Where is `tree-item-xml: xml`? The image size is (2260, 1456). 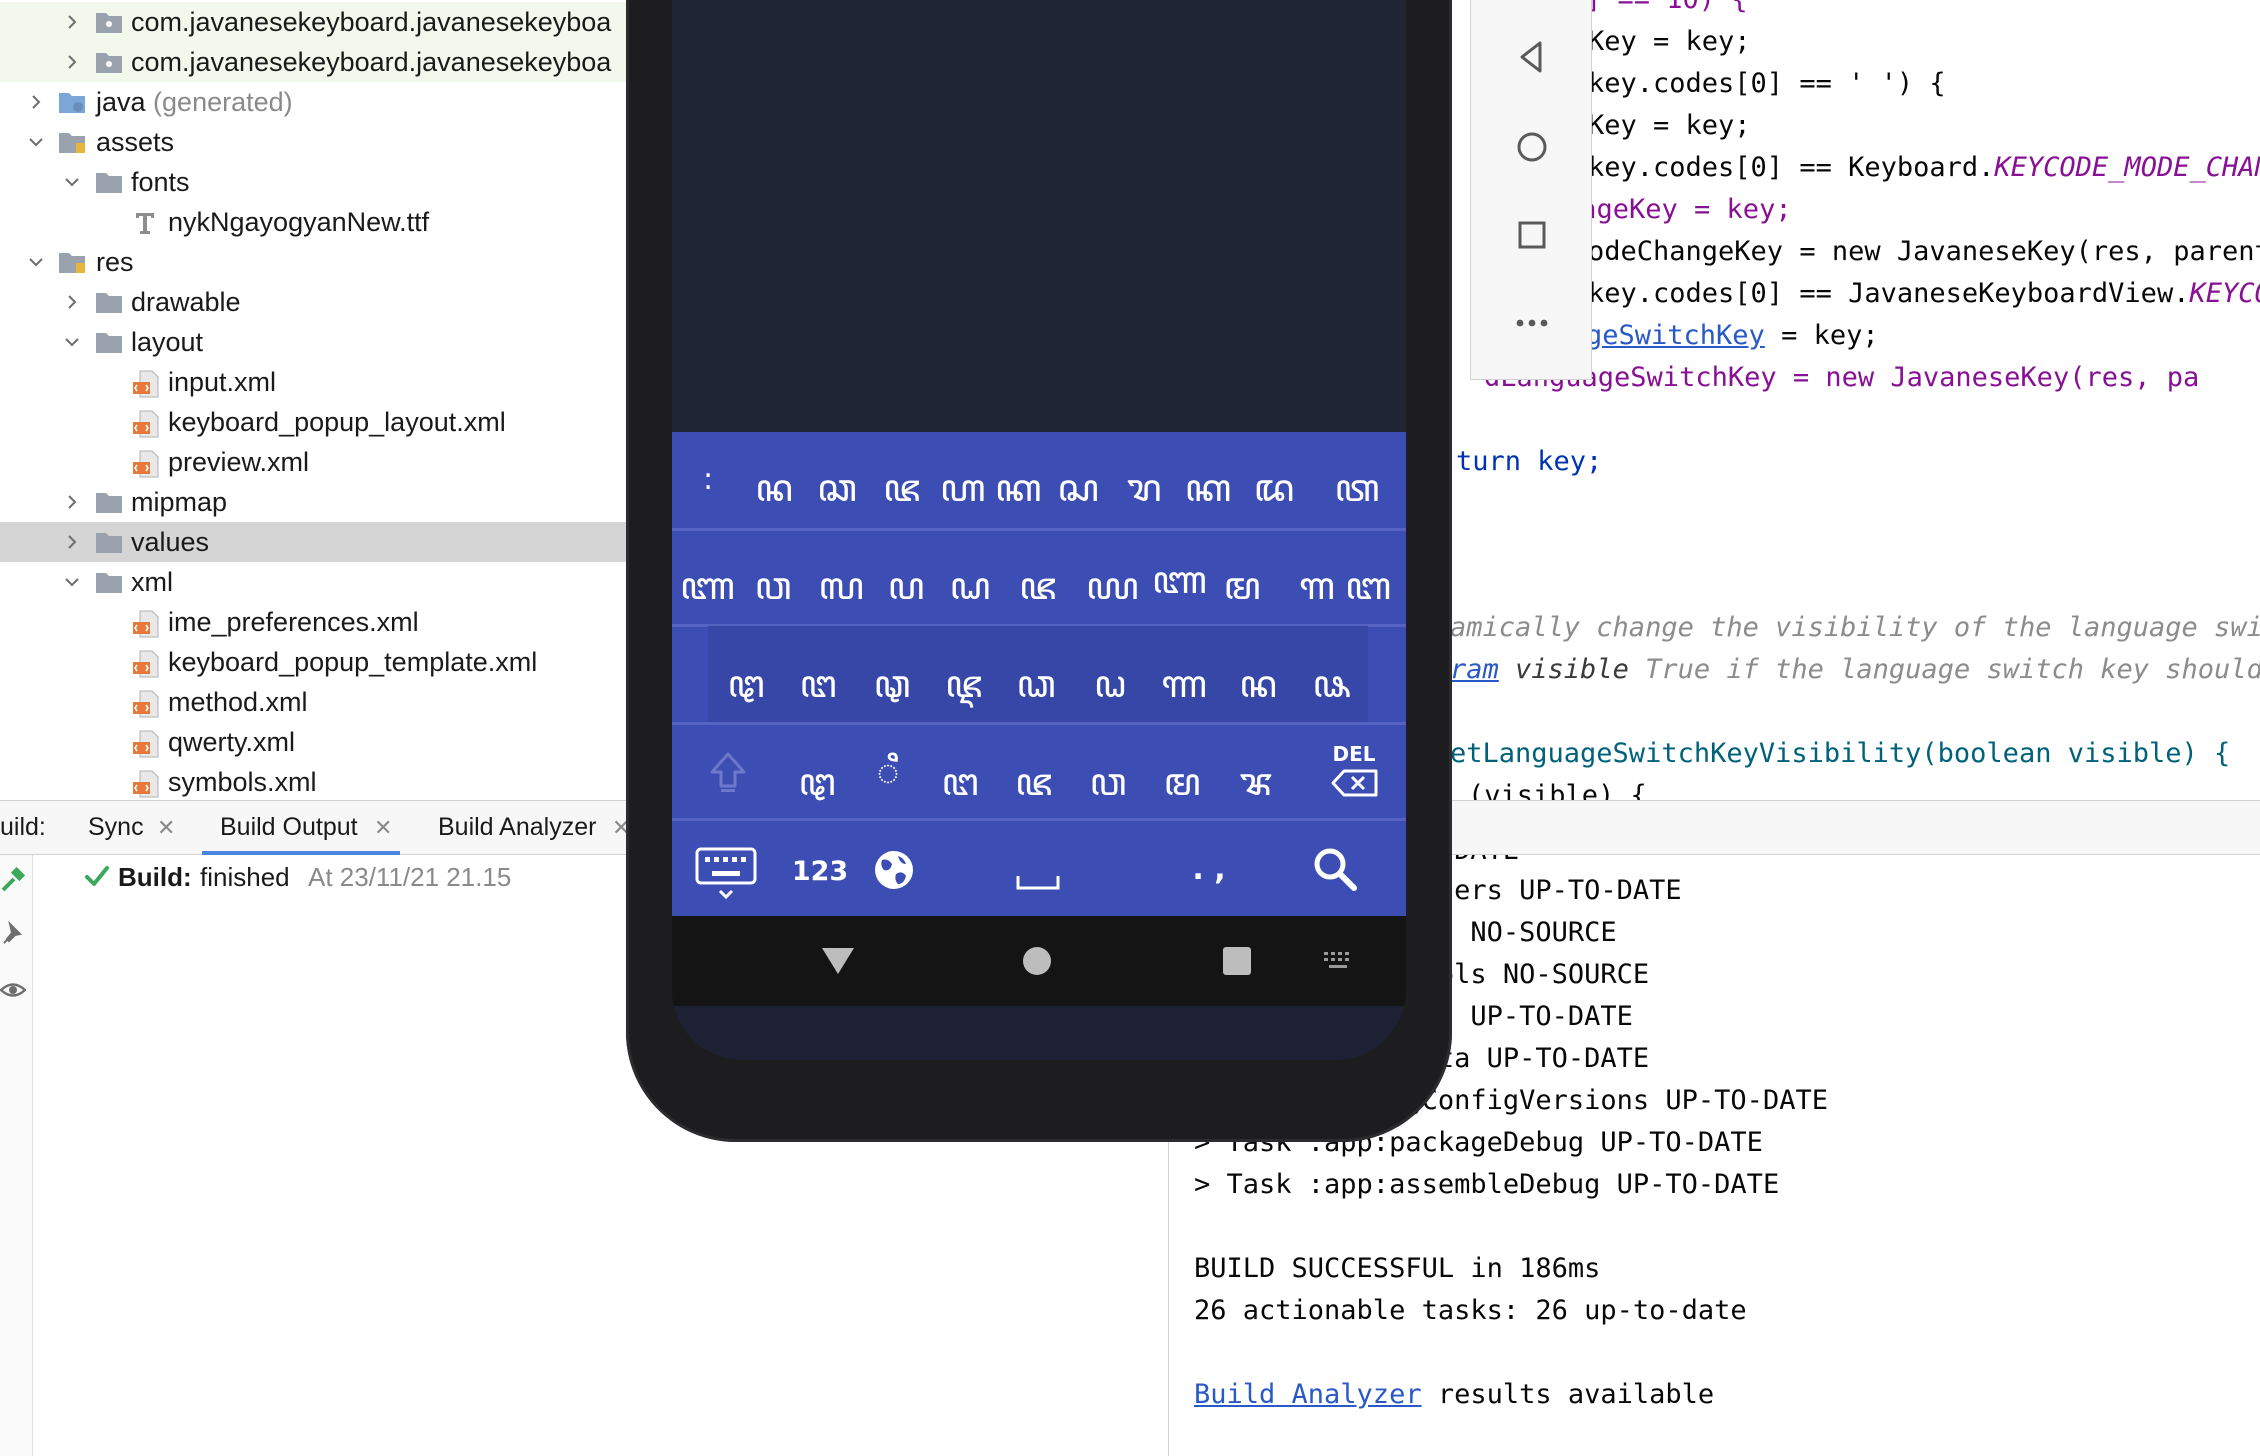 tree-item-xml: xml is located at coordinates (314, 582).